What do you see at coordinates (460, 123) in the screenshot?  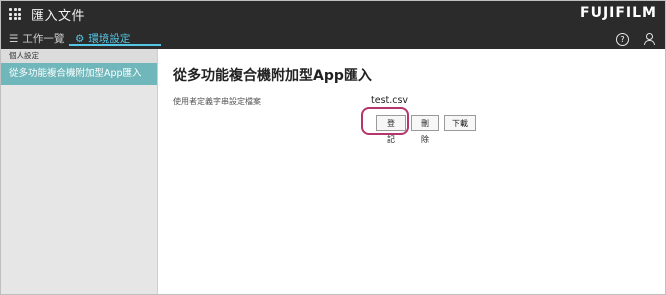 I see `download-button: 下載` at bounding box center [460, 123].